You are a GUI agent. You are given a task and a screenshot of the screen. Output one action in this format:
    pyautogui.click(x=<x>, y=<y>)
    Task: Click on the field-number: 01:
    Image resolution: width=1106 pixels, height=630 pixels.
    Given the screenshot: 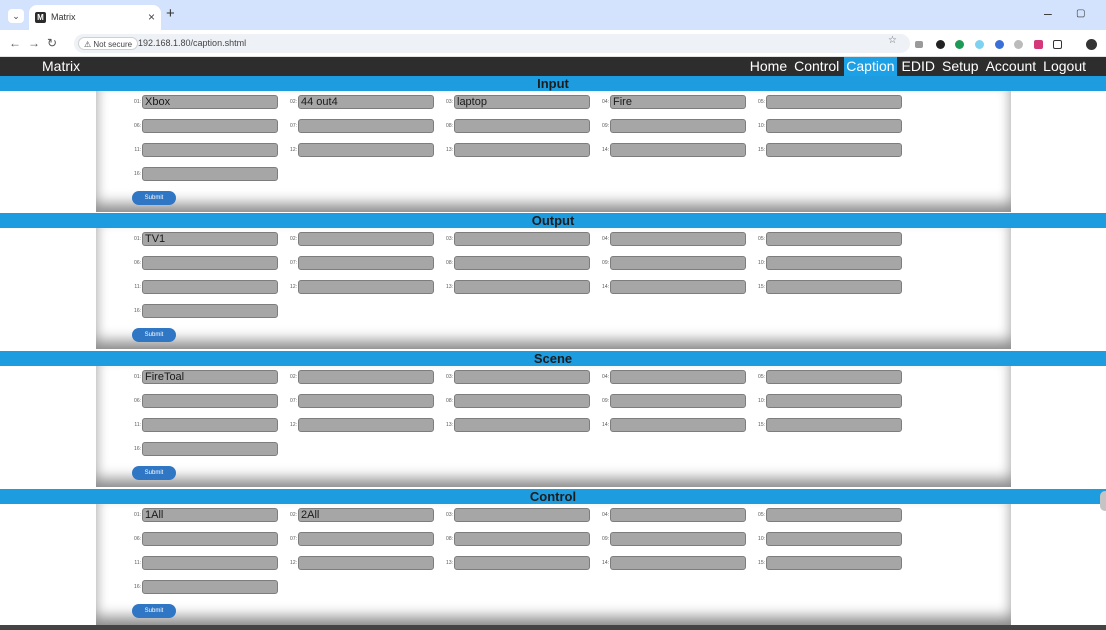 What is the action you would take?
    pyautogui.click(x=137, y=377)
    